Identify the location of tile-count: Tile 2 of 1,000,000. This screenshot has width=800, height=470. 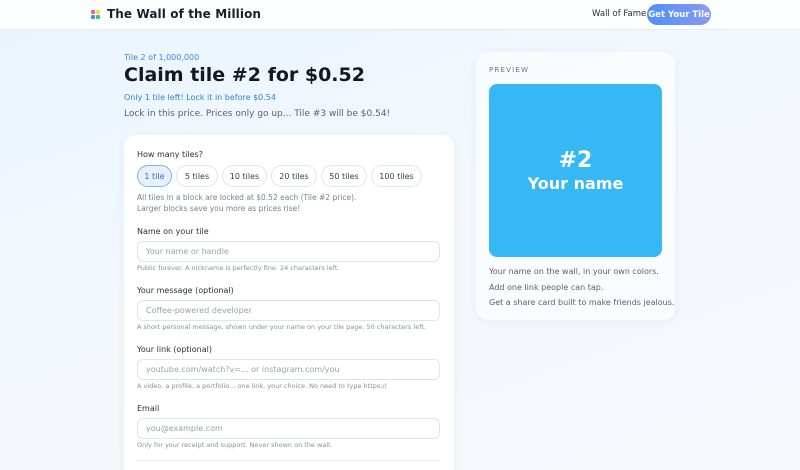
(162, 57).